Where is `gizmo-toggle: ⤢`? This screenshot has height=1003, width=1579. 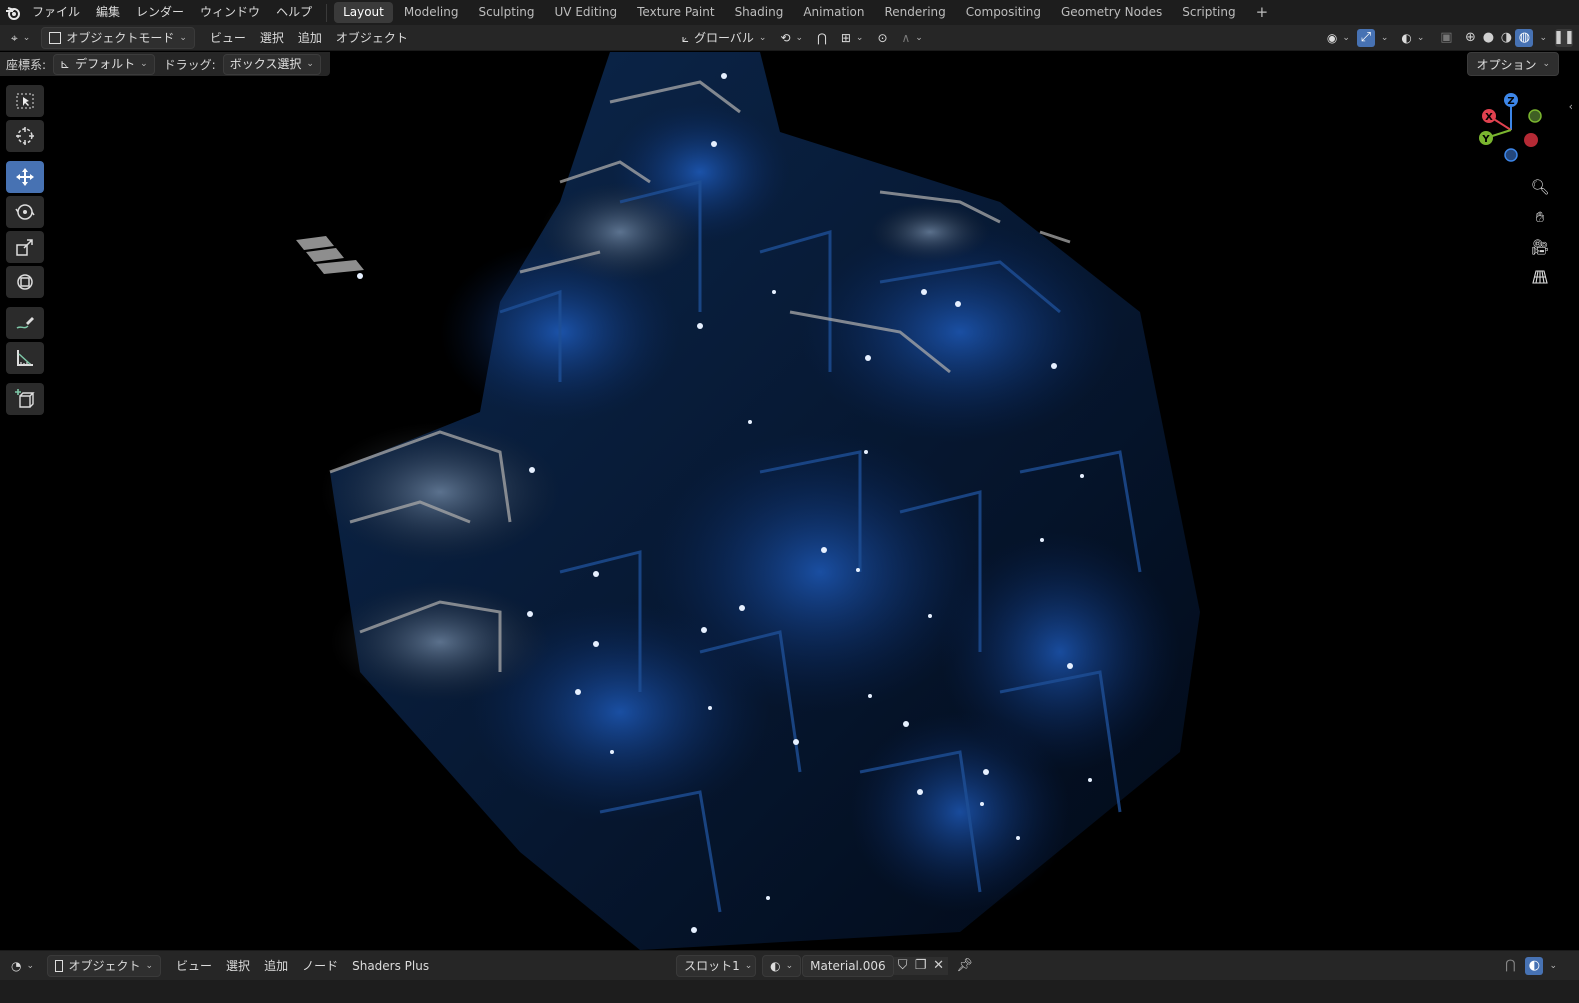
gizmo-toggle: ⤢ is located at coordinates (1365, 37).